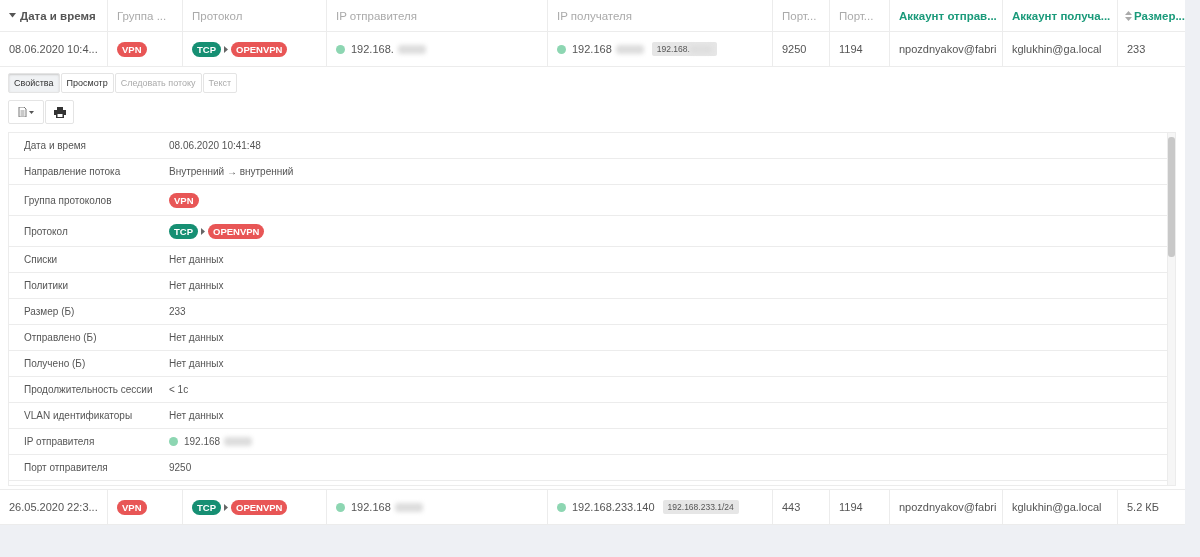 The image size is (1200, 557). I want to click on document-caret-icon, so click(26, 112).